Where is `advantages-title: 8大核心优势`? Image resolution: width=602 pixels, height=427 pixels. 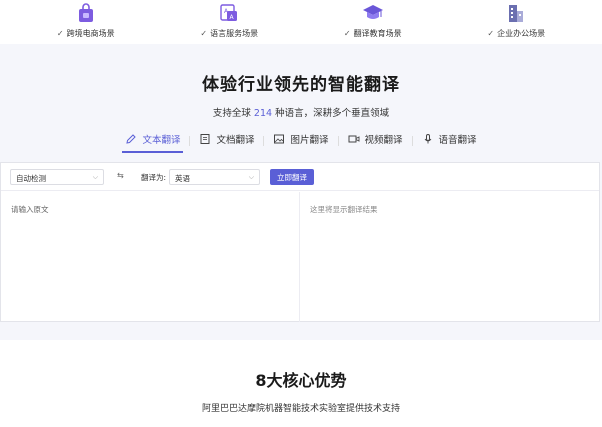 advantages-title: 8大核心优势 is located at coordinates (301, 380).